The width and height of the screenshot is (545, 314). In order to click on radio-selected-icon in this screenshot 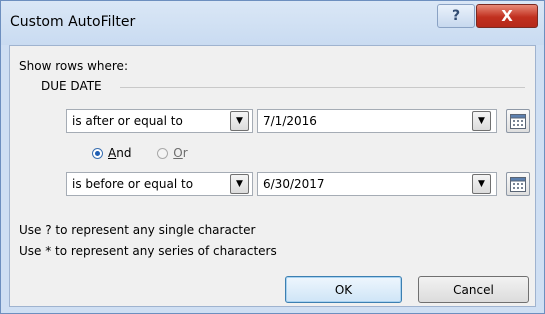, I will do `click(97, 153)`.